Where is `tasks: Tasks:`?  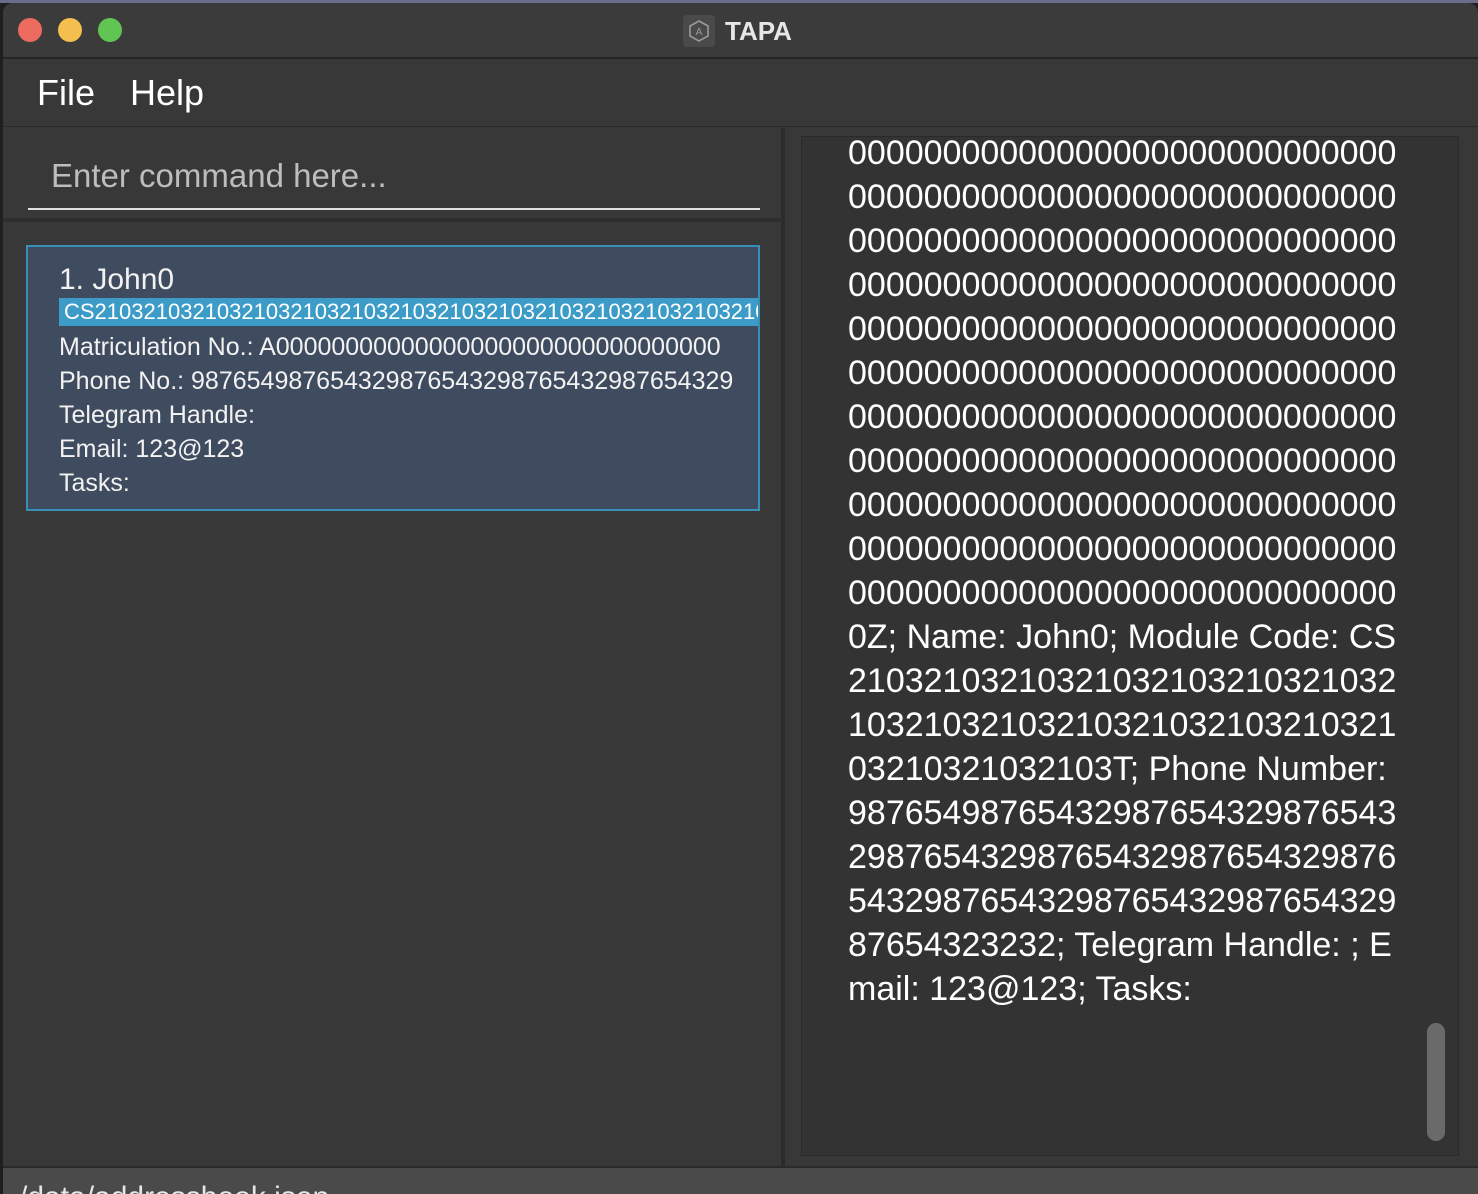 tasks: Tasks: is located at coordinates (94, 483).